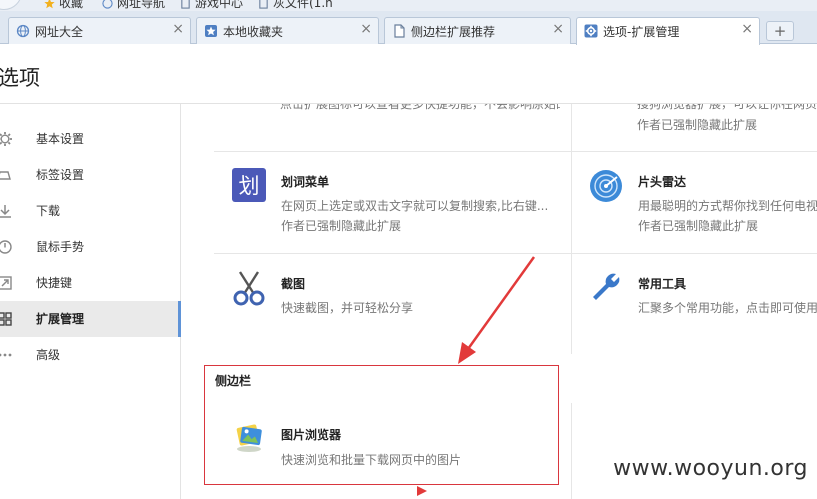  Describe the element at coordinates (710, 468) in the screenshot. I see `watermark: www.wooyun.org` at that location.